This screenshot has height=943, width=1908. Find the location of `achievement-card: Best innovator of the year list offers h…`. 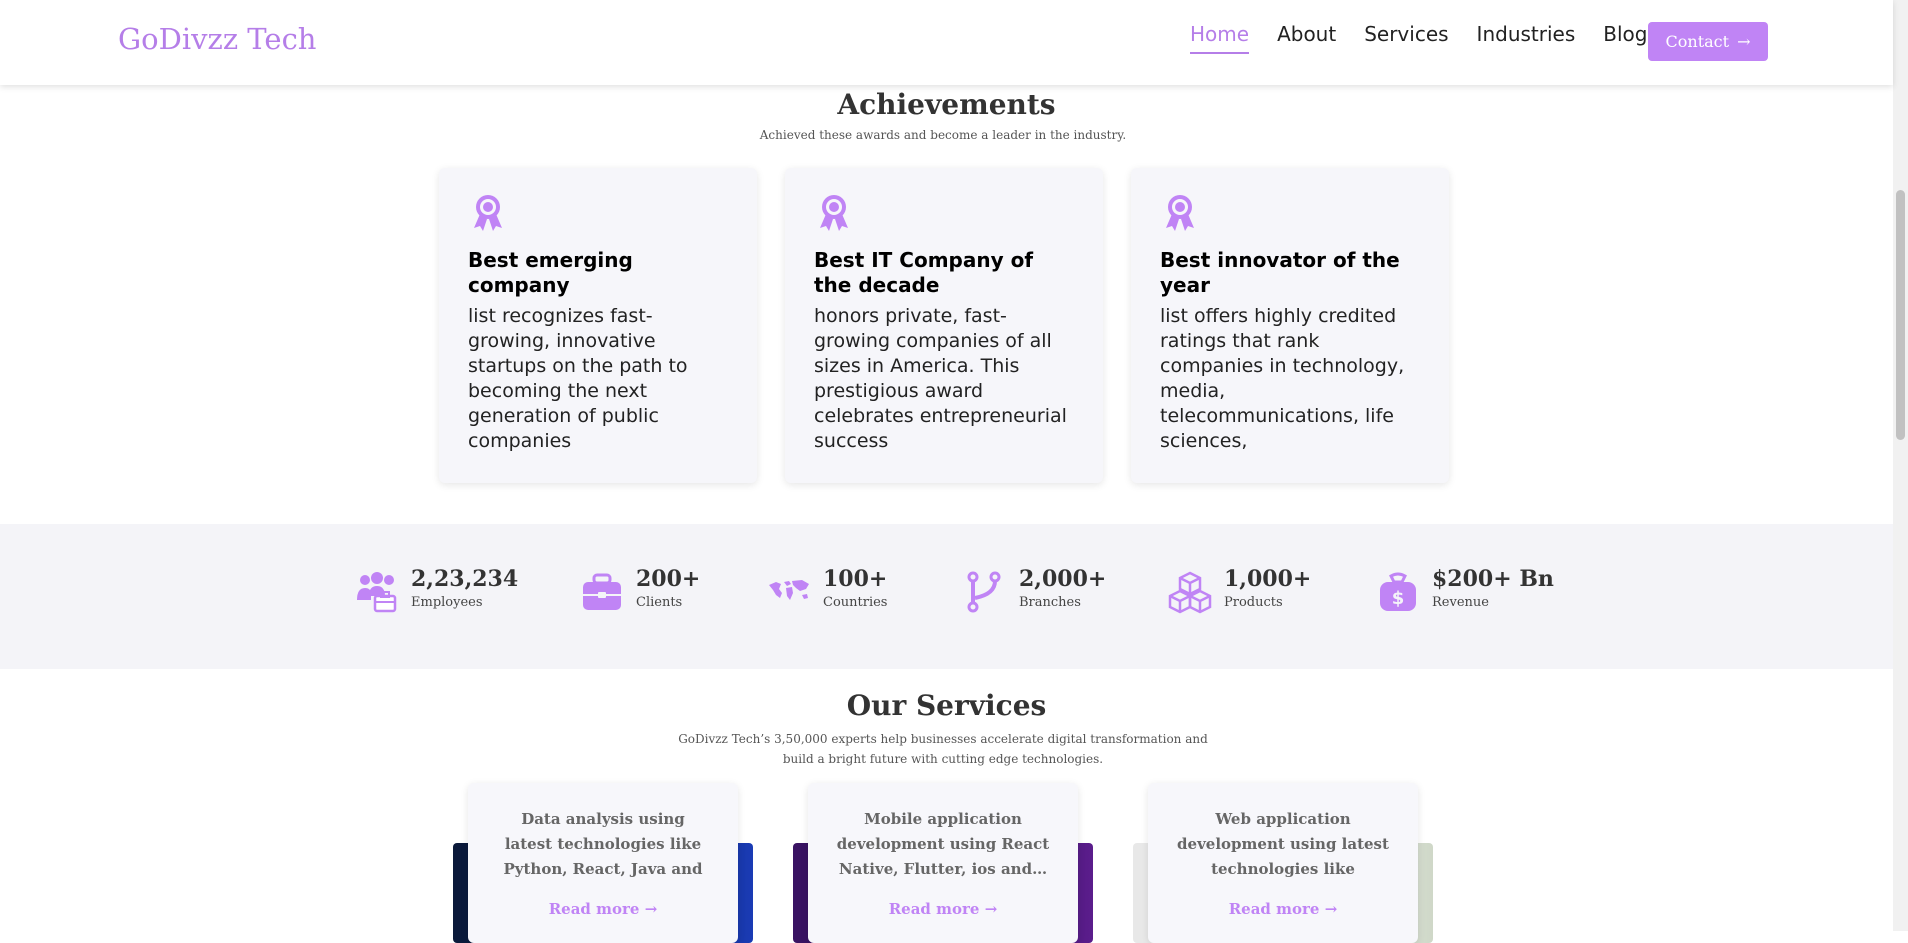

achievement-card: Best innovator of the year list offers h… is located at coordinates (1290, 325).